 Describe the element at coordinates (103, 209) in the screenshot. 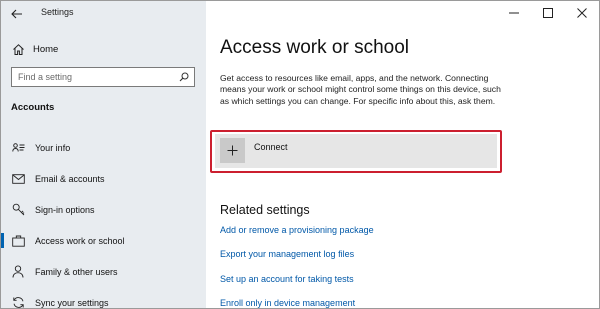

I see `sidebar-item-sign-in-options: Sign-in options` at that location.